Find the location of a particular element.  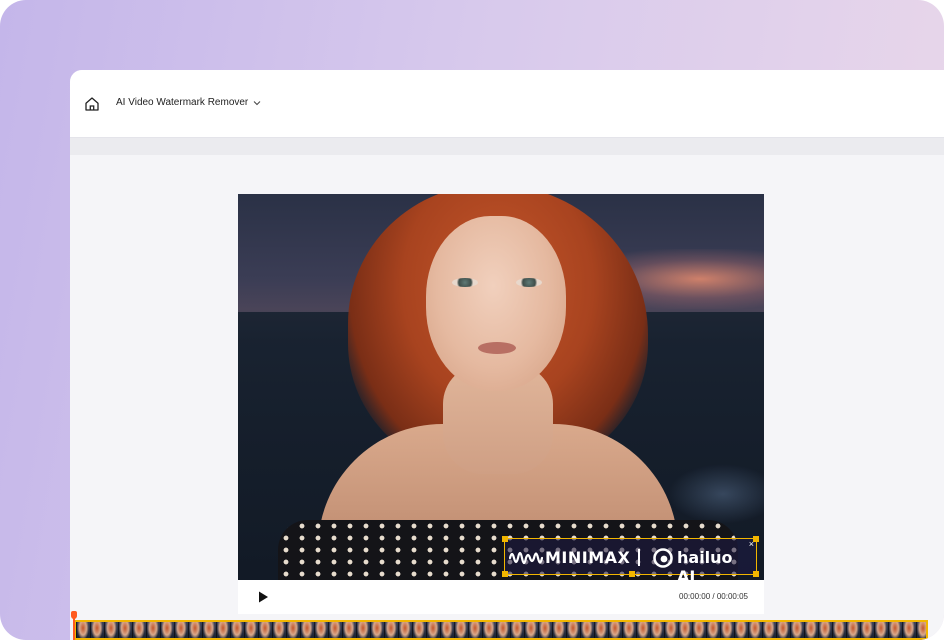

watermark-minimax-text: MINIMAX is located at coordinates (588, 557).